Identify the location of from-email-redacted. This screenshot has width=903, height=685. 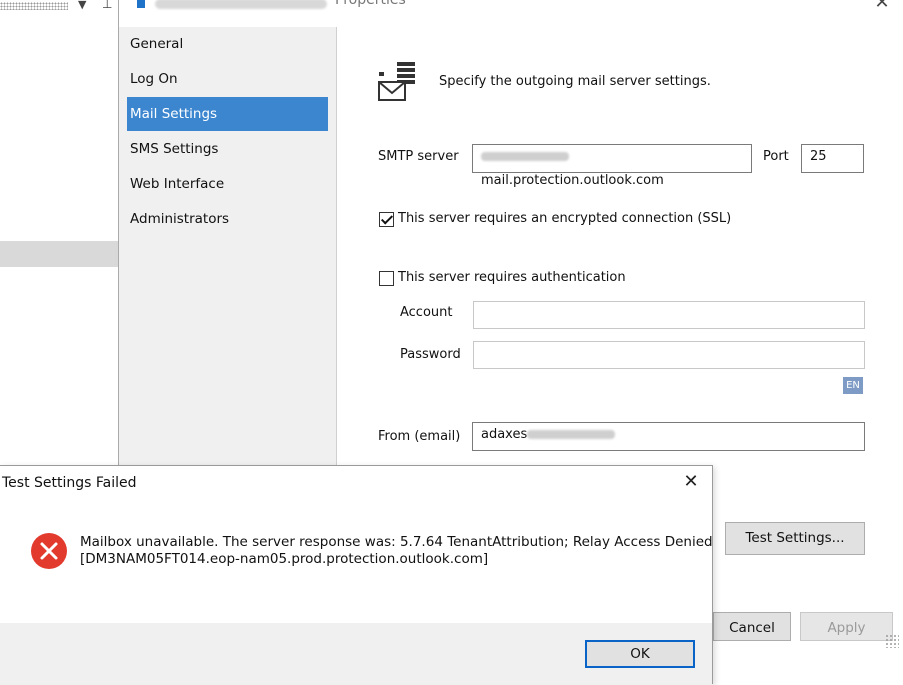
(571, 434).